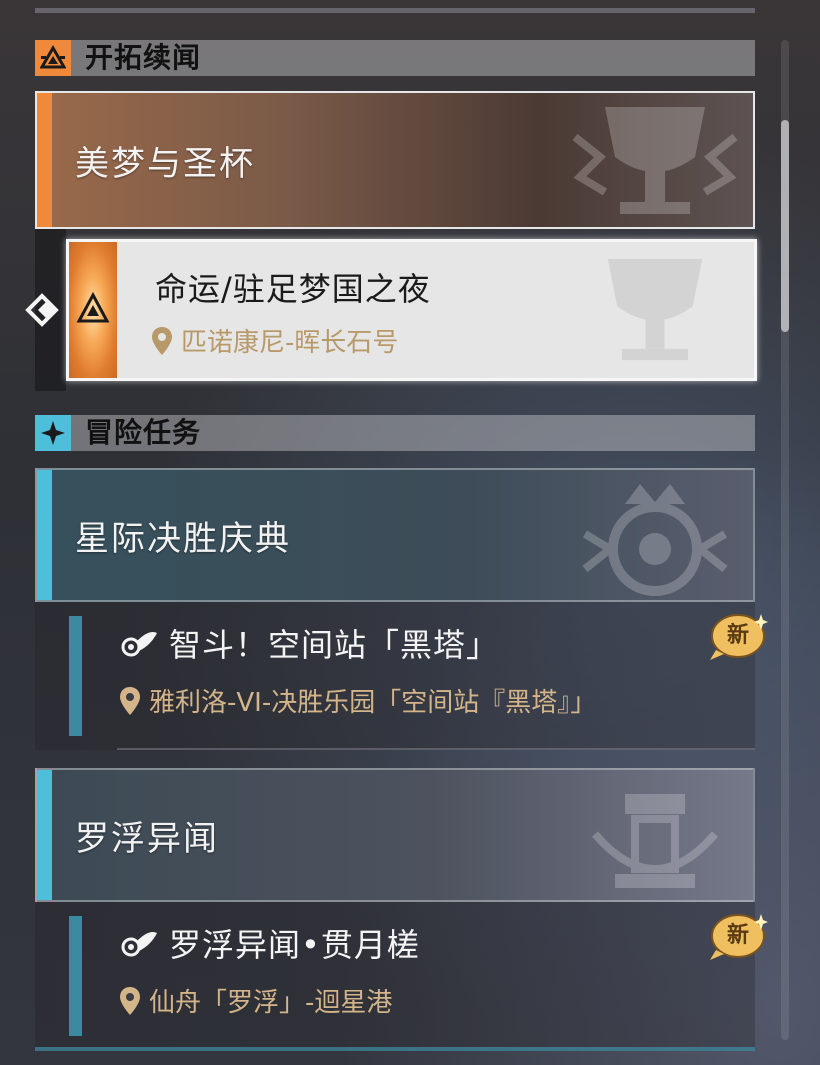 The width and height of the screenshot is (820, 1065). Describe the element at coordinates (395, 974) in the screenshot. I see `quest-item: 罗浮异闻•贯月槎 仙舟「罗浮」-迴星港` at that location.